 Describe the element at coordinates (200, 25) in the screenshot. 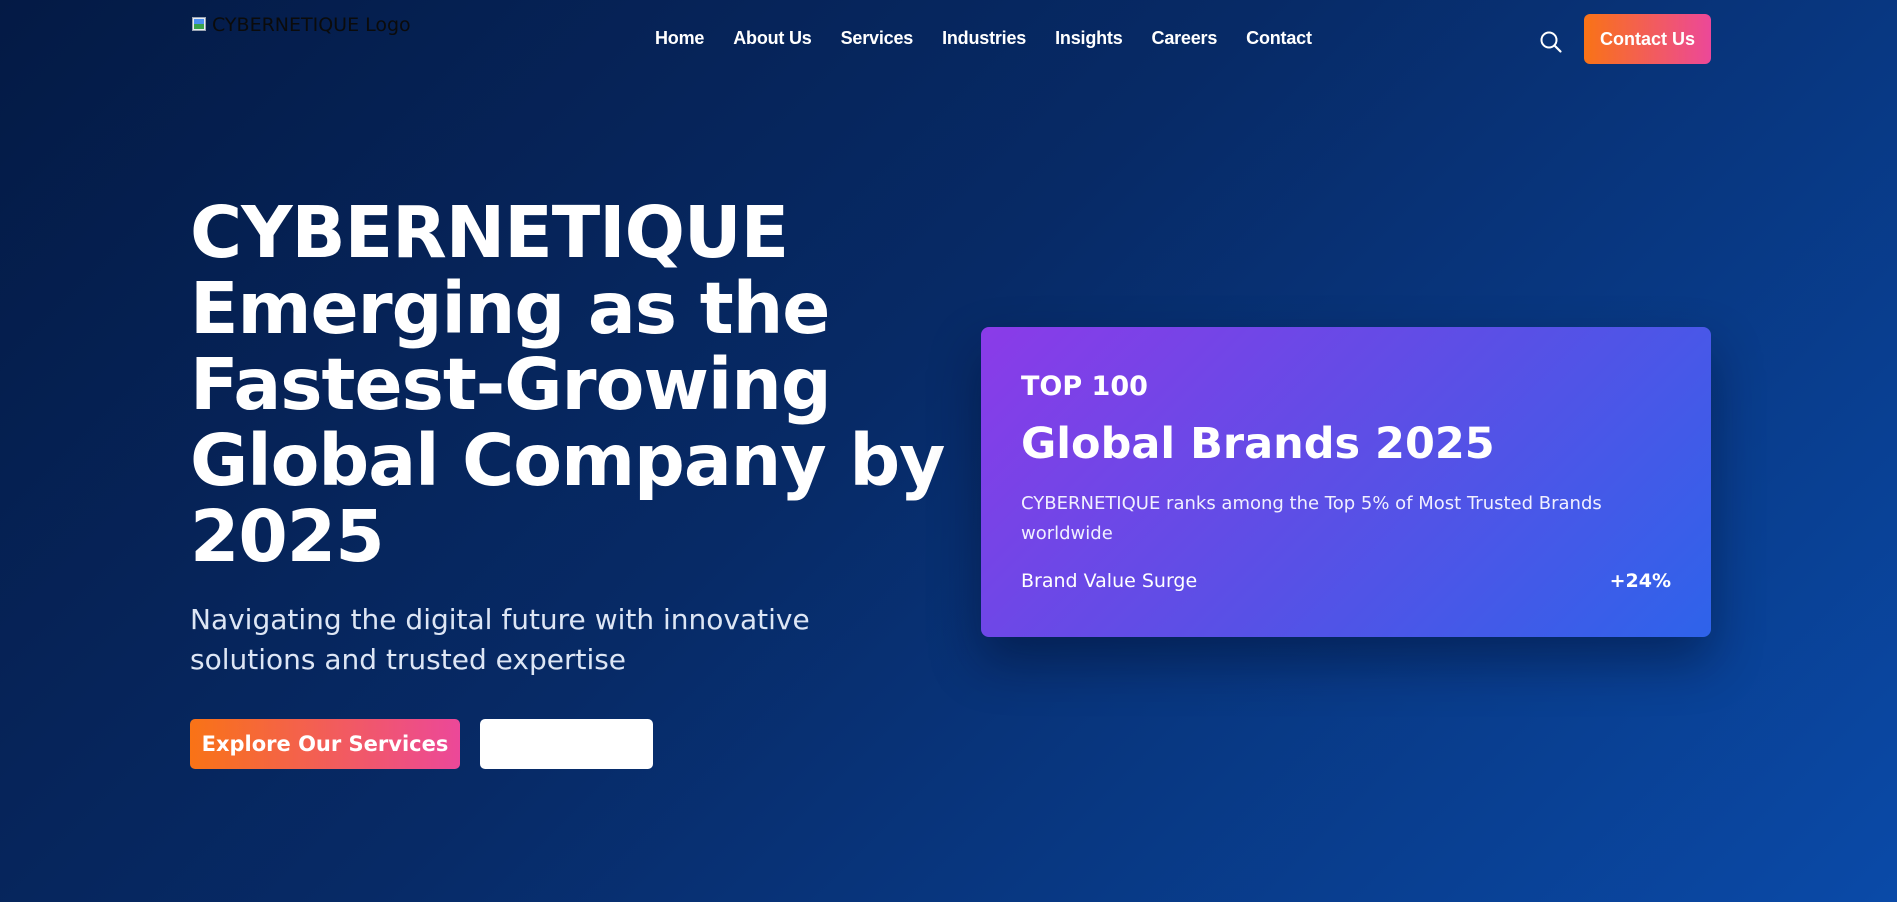

I see `broken-image-icon` at that location.